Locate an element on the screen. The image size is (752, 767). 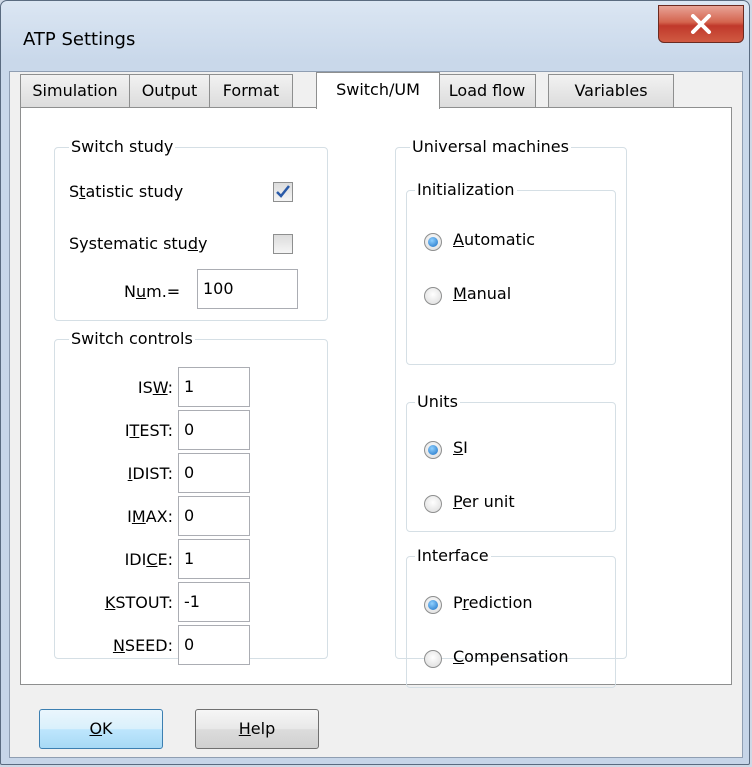
switch-study-legend: Switch study is located at coordinates (122, 147).